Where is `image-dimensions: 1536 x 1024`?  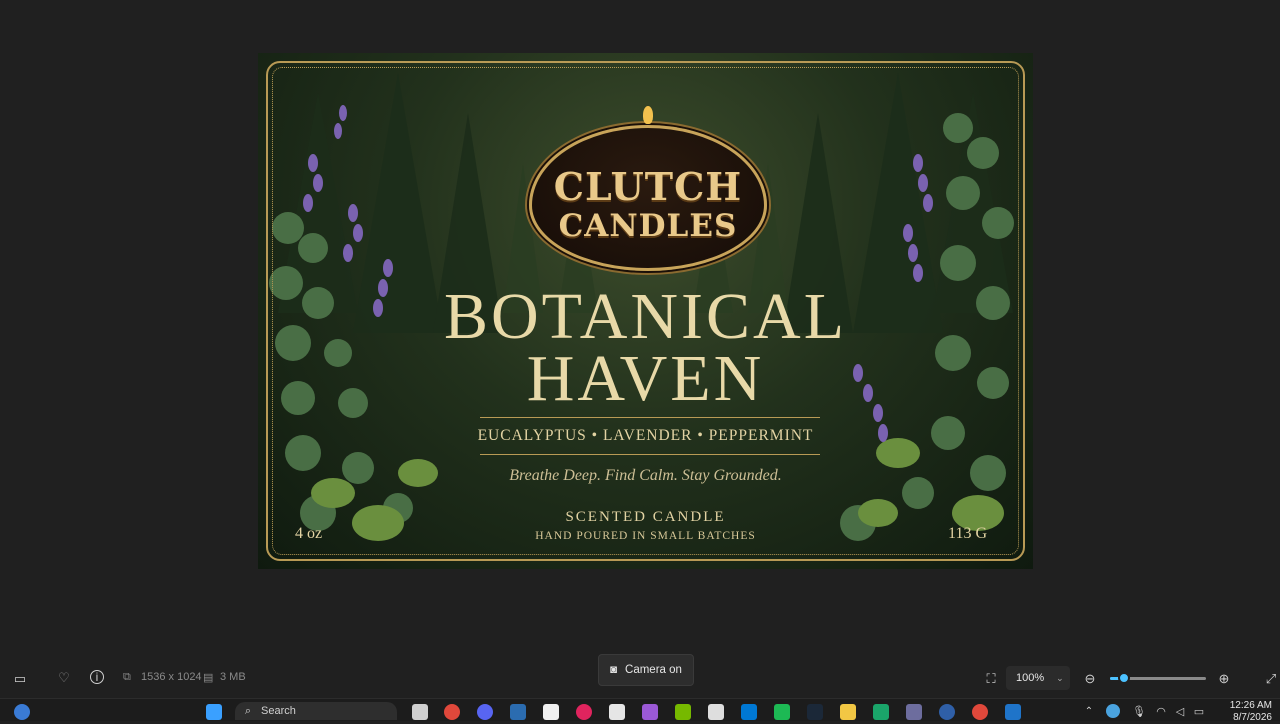
image-dimensions: 1536 x 1024 is located at coordinates (171, 677).